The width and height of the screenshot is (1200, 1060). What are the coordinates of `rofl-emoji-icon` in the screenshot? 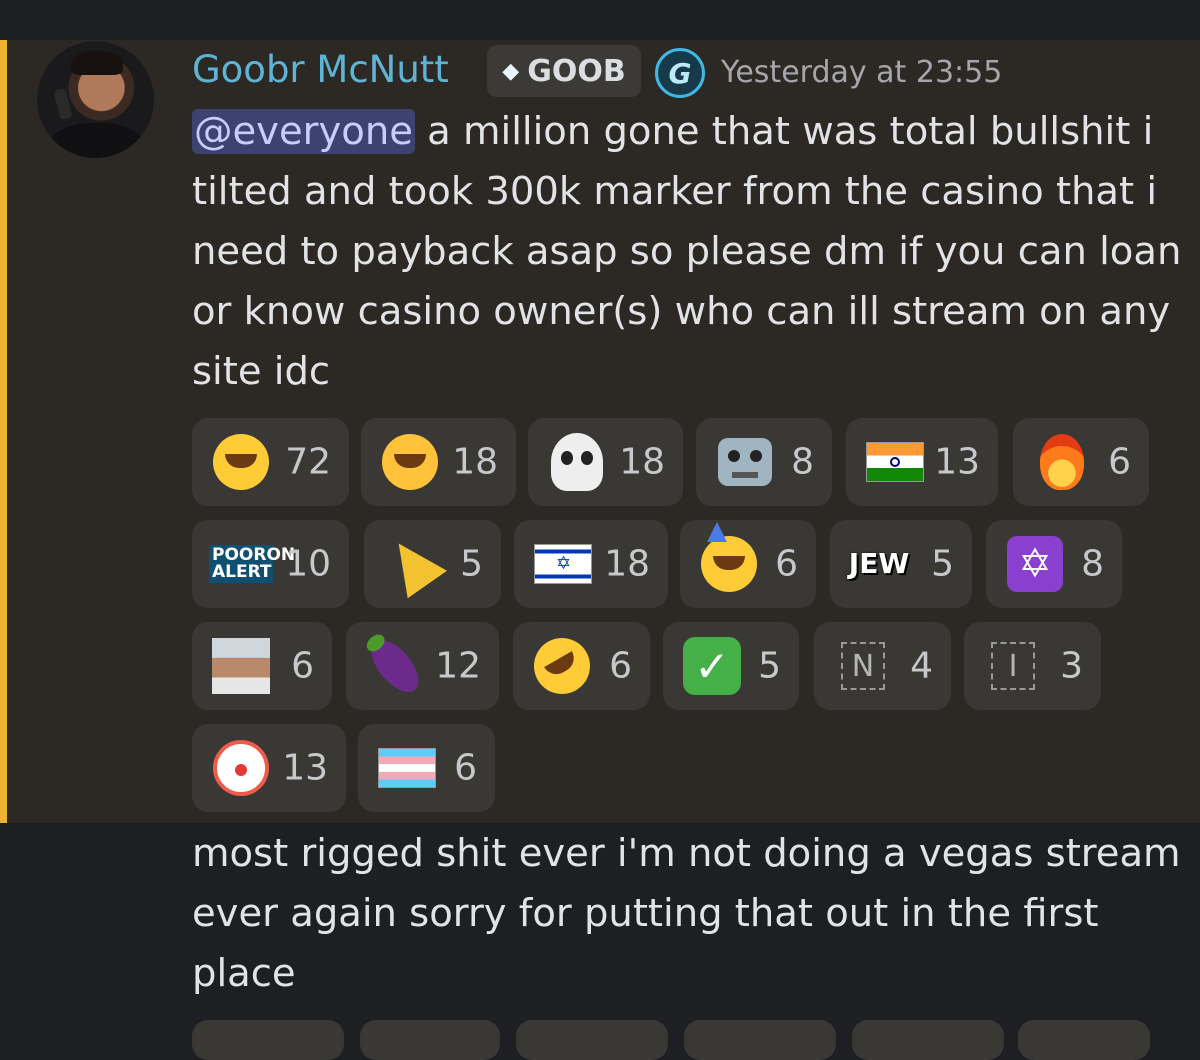 It's located at (562, 666).